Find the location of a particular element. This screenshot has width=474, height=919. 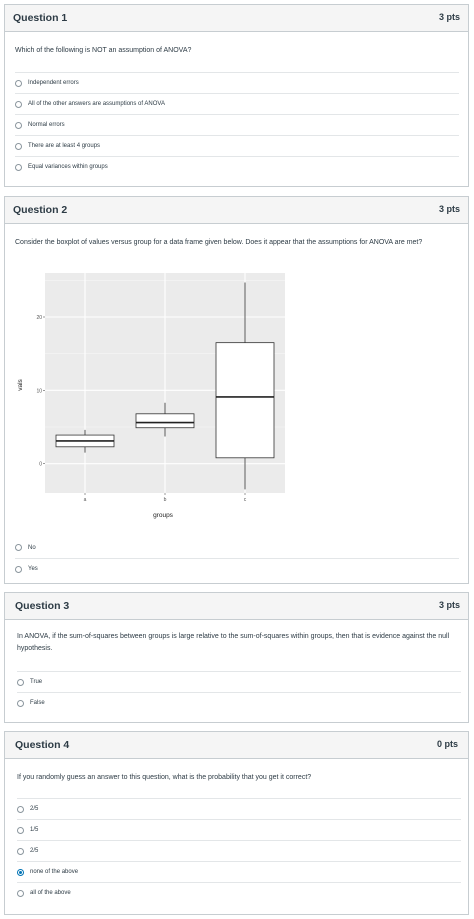

question-1-option-3: Normal errors is located at coordinates (237, 124).